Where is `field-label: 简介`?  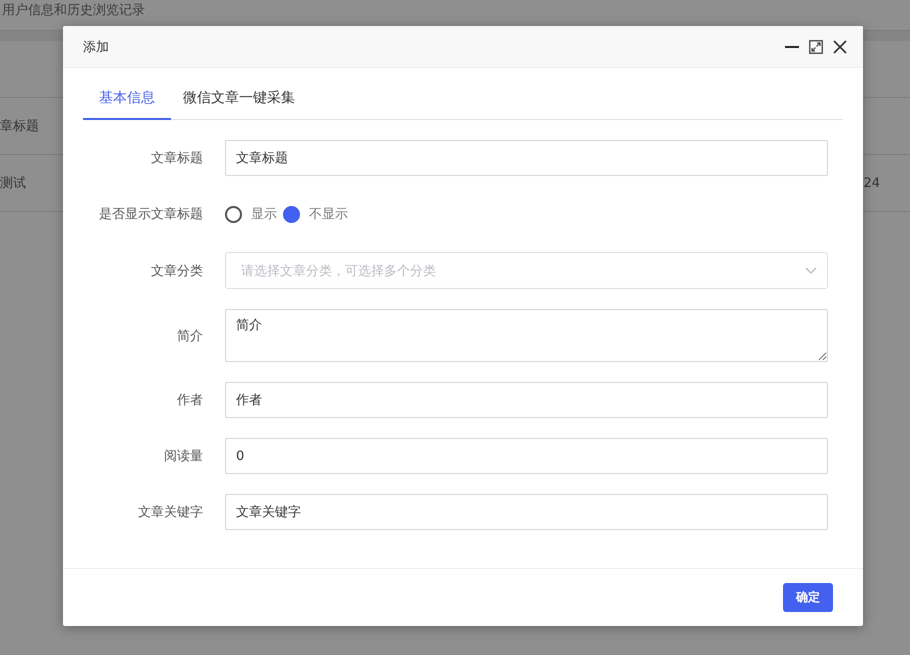
field-label: 简介 is located at coordinates (189, 336).